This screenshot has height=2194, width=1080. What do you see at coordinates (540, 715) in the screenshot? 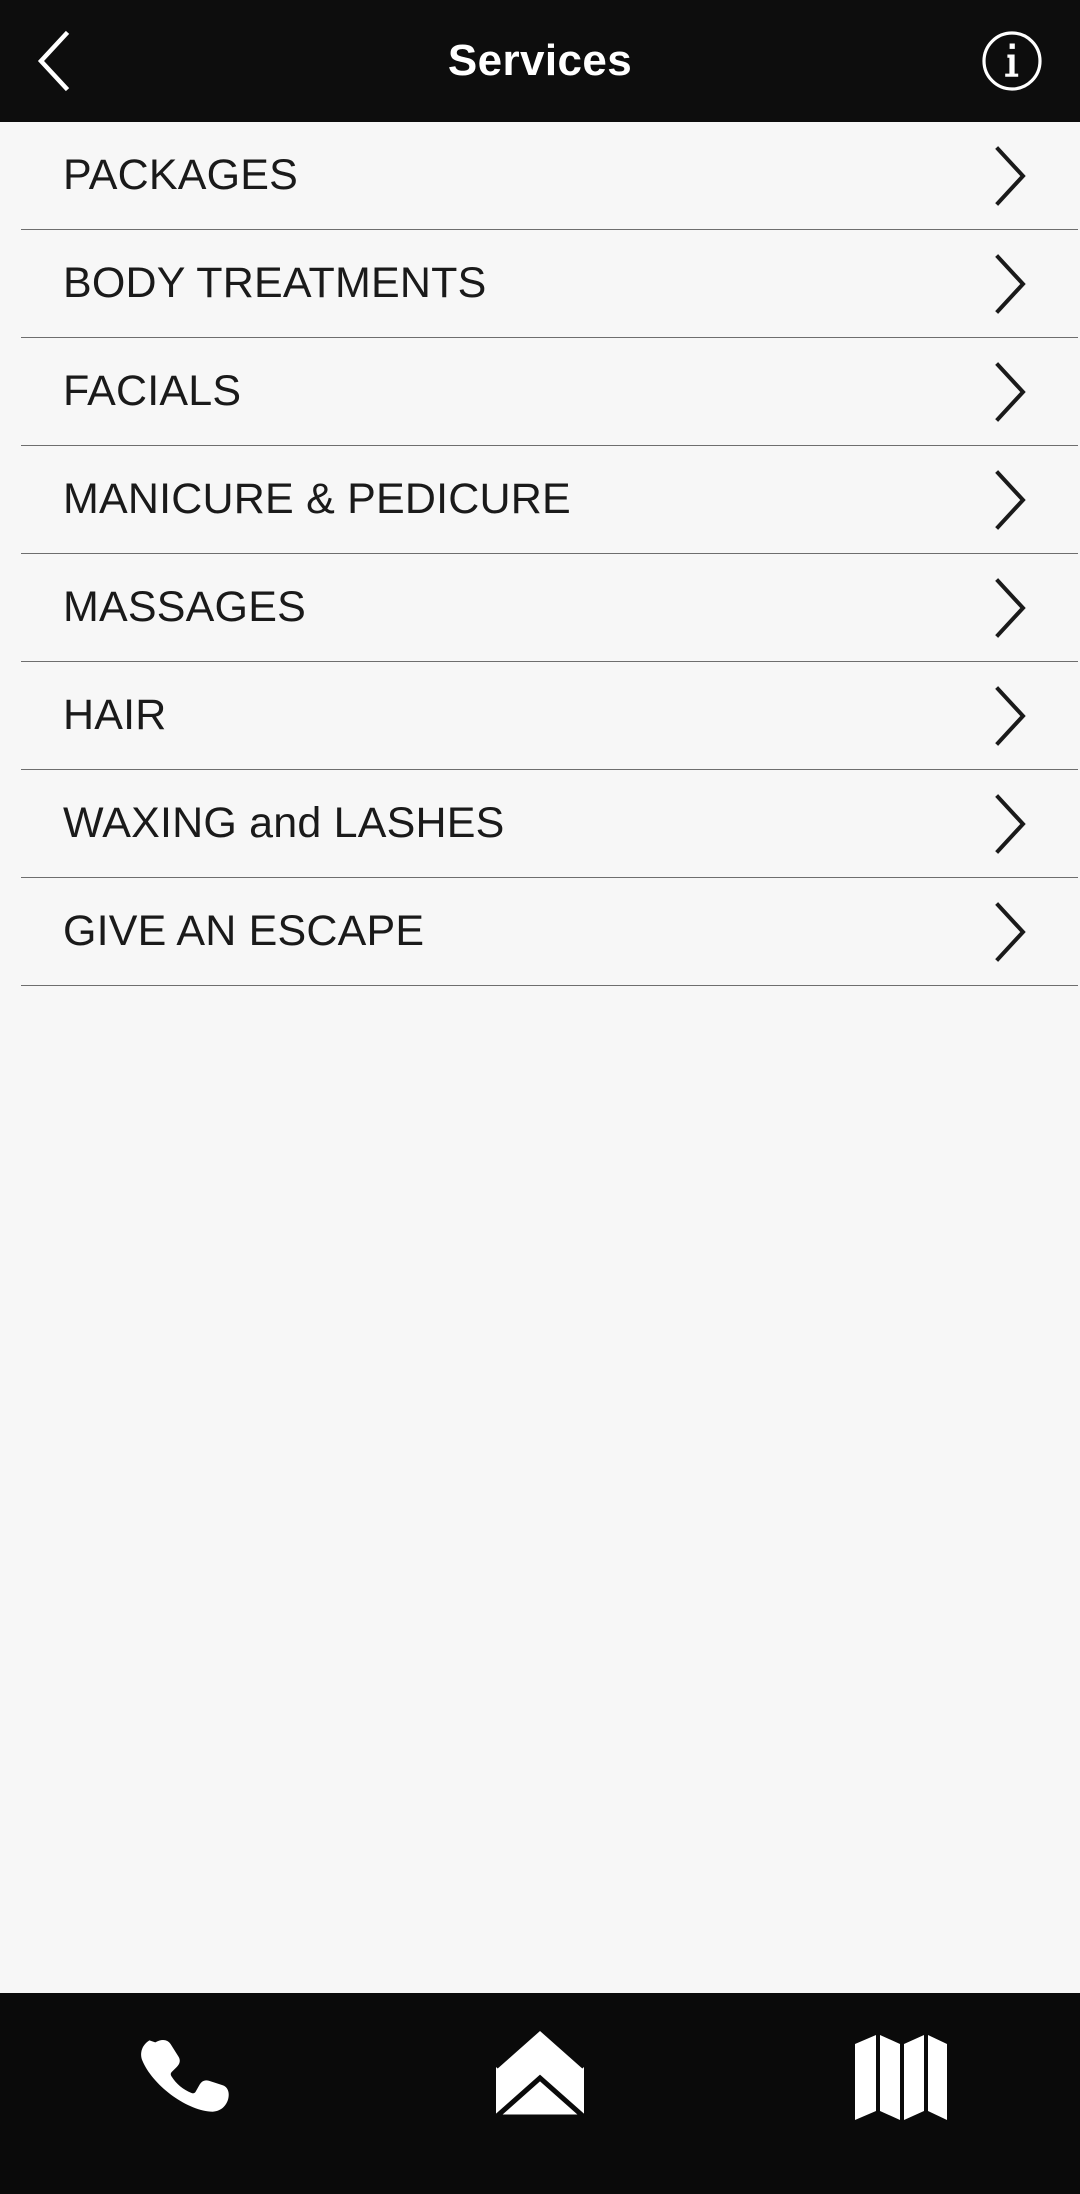
I see `list-item: HAIR` at bounding box center [540, 715].